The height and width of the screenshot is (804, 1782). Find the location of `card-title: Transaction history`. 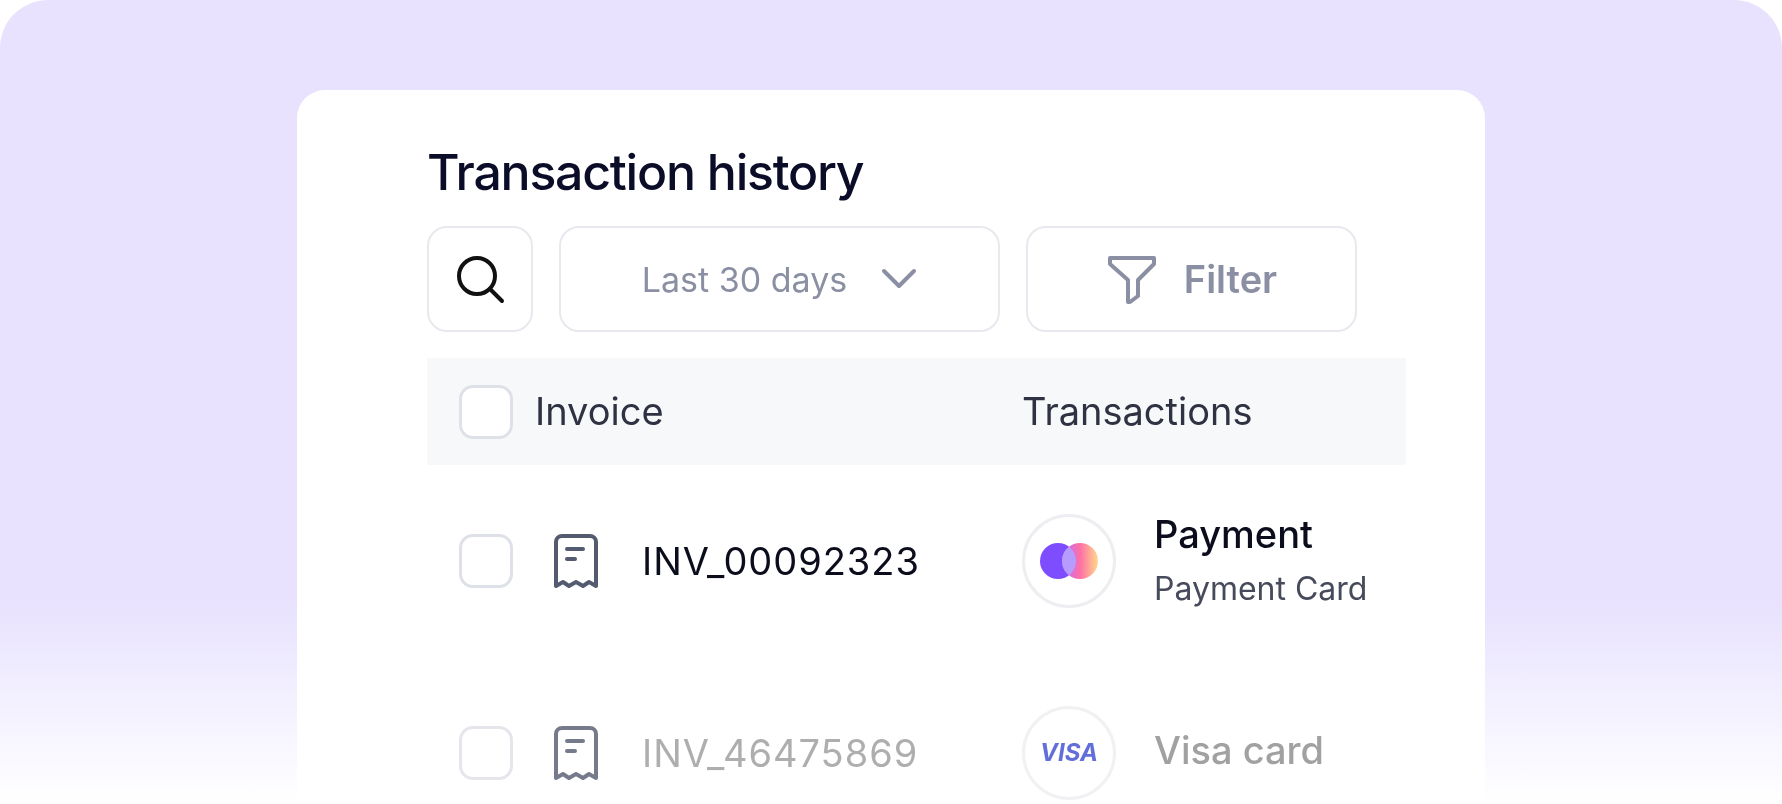

card-title: Transaction history is located at coordinates (646, 172).